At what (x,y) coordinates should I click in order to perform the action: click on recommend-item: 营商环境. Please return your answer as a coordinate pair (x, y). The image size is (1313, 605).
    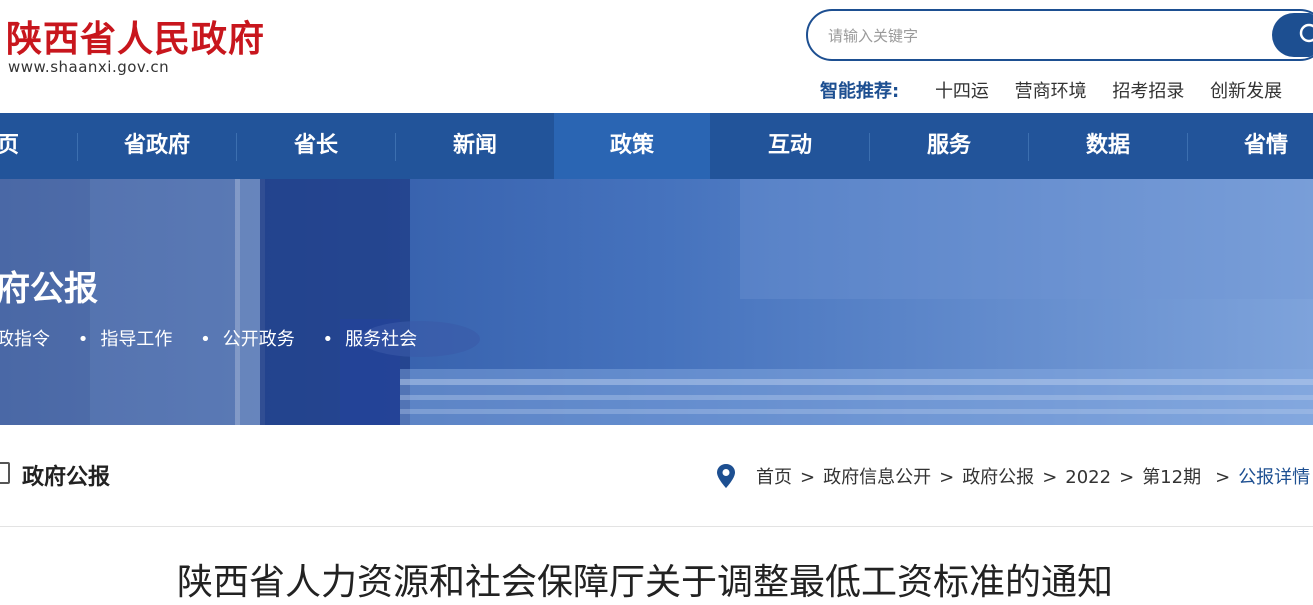
    Looking at the image, I should click on (1051, 90).